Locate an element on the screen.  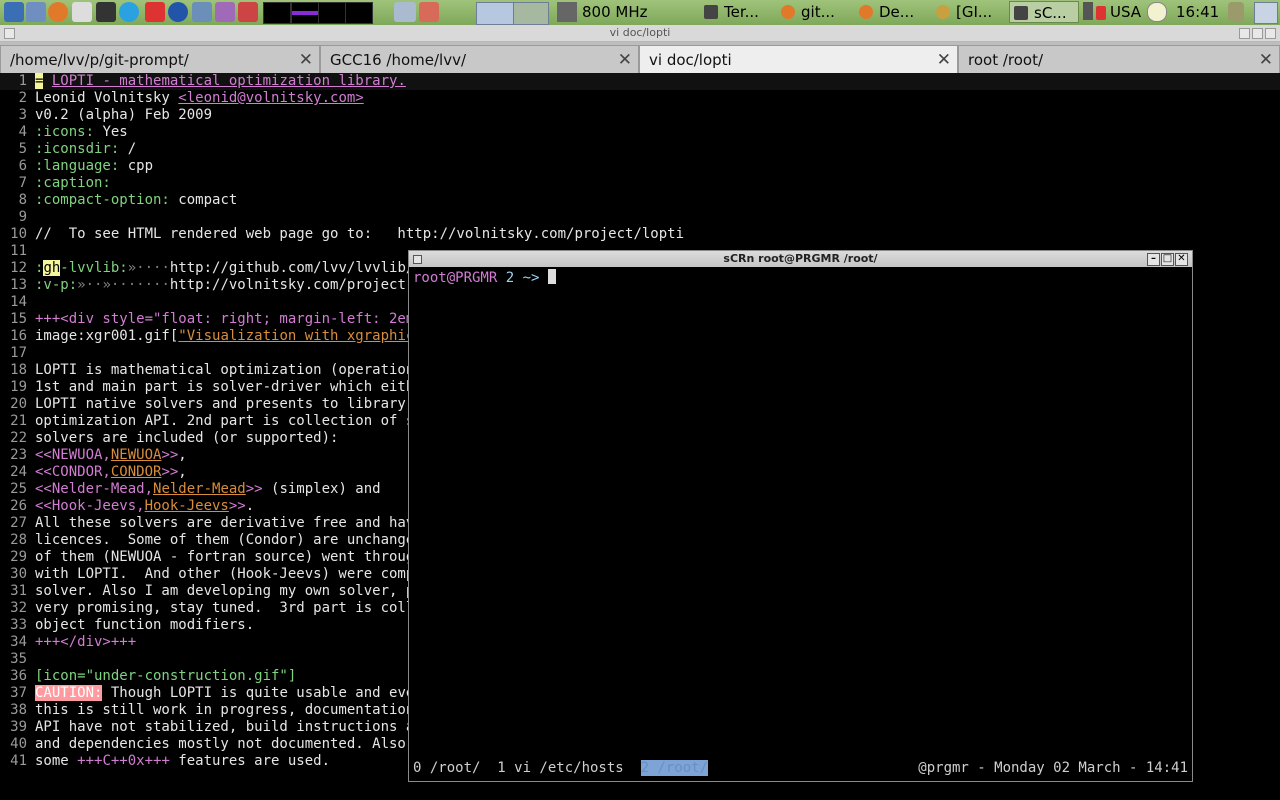
clock: 16:41 is located at coordinates (1197, 12).